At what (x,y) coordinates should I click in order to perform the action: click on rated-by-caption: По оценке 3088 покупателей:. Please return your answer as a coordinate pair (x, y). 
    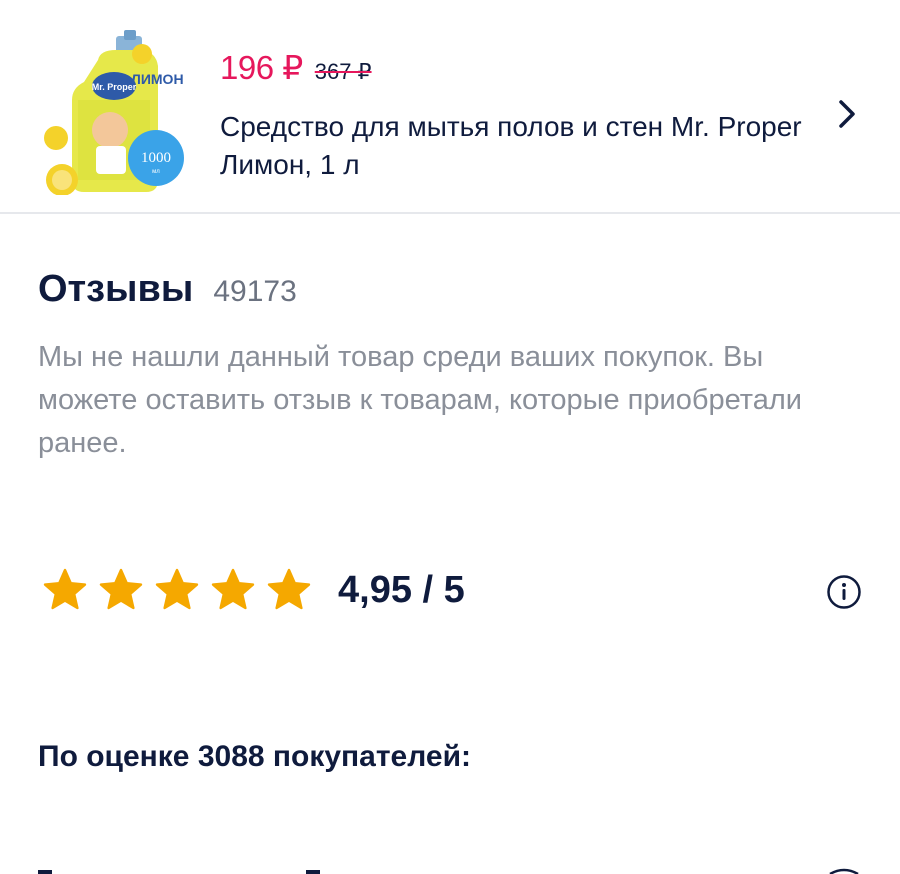
    Looking at the image, I should click on (255, 756).